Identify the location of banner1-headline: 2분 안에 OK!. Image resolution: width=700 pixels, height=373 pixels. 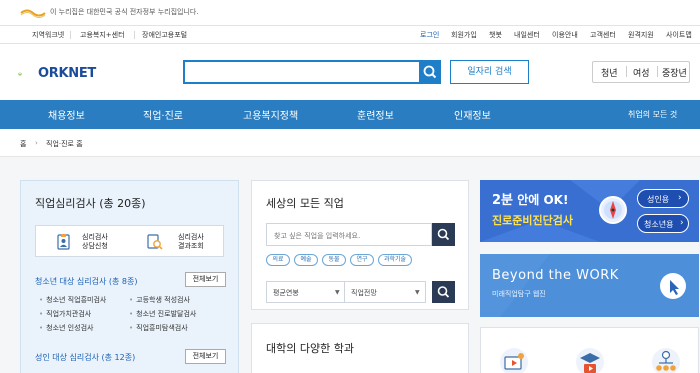
(530, 198).